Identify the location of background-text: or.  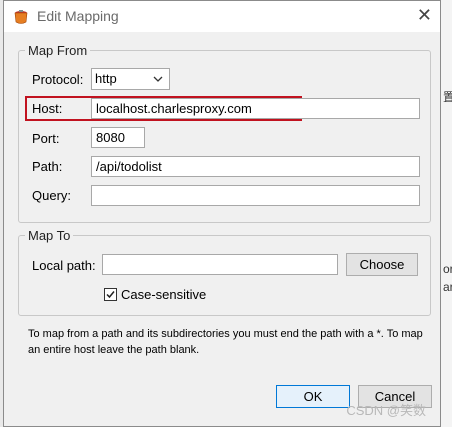
(447, 269).